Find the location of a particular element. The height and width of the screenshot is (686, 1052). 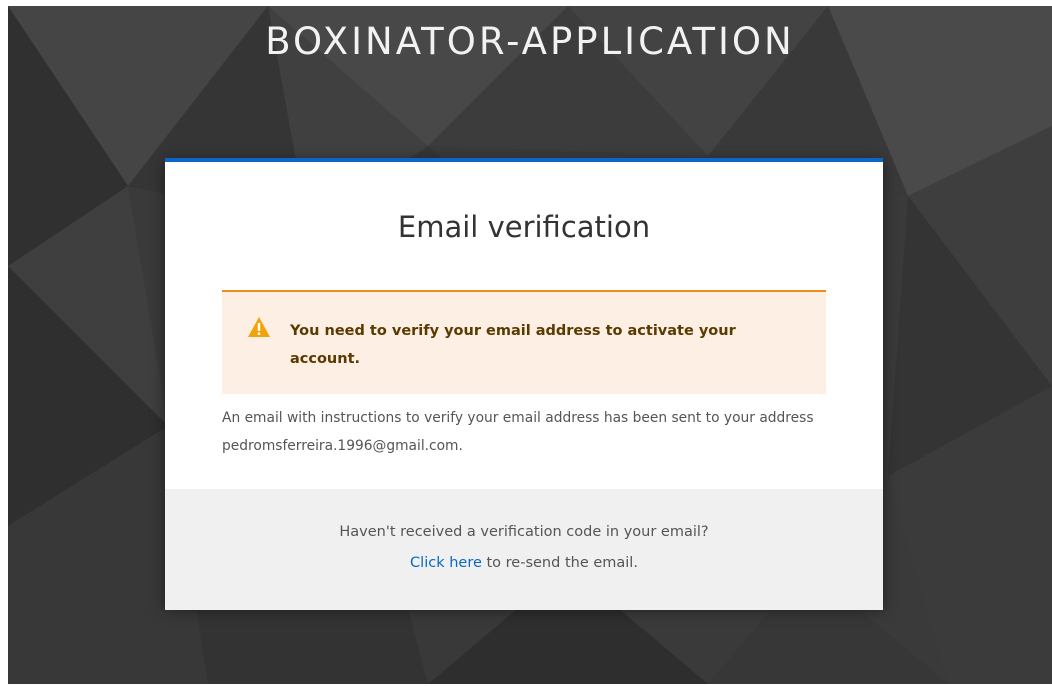

resend-line: Click here to re-send the email. is located at coordinates (524, 563).